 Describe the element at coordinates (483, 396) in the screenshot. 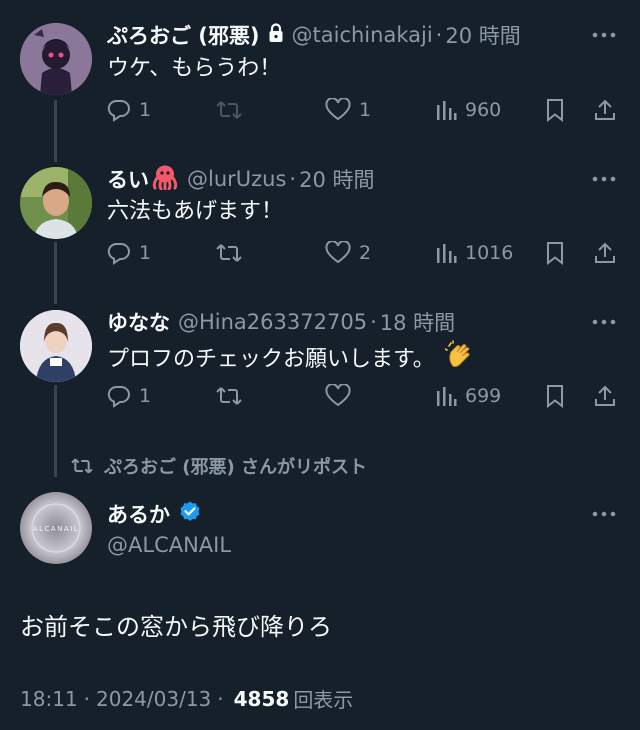

I see `view-count: 699` at that location.